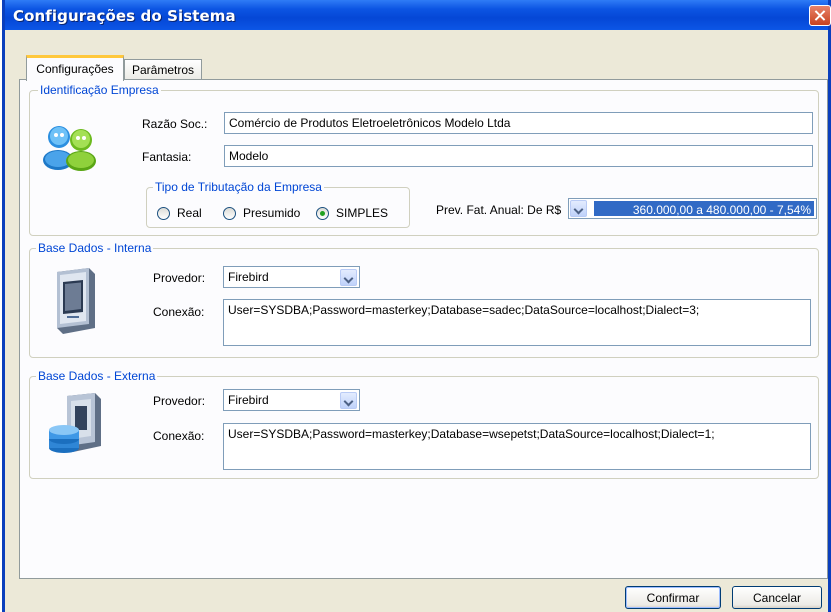 Image resolution: width=831 pixels, height=612 pixels. What do you see at coordinates (777, 597) in the screenshot?
I see `cancelar-button: Cancelar` at bounding box center [777, 597].